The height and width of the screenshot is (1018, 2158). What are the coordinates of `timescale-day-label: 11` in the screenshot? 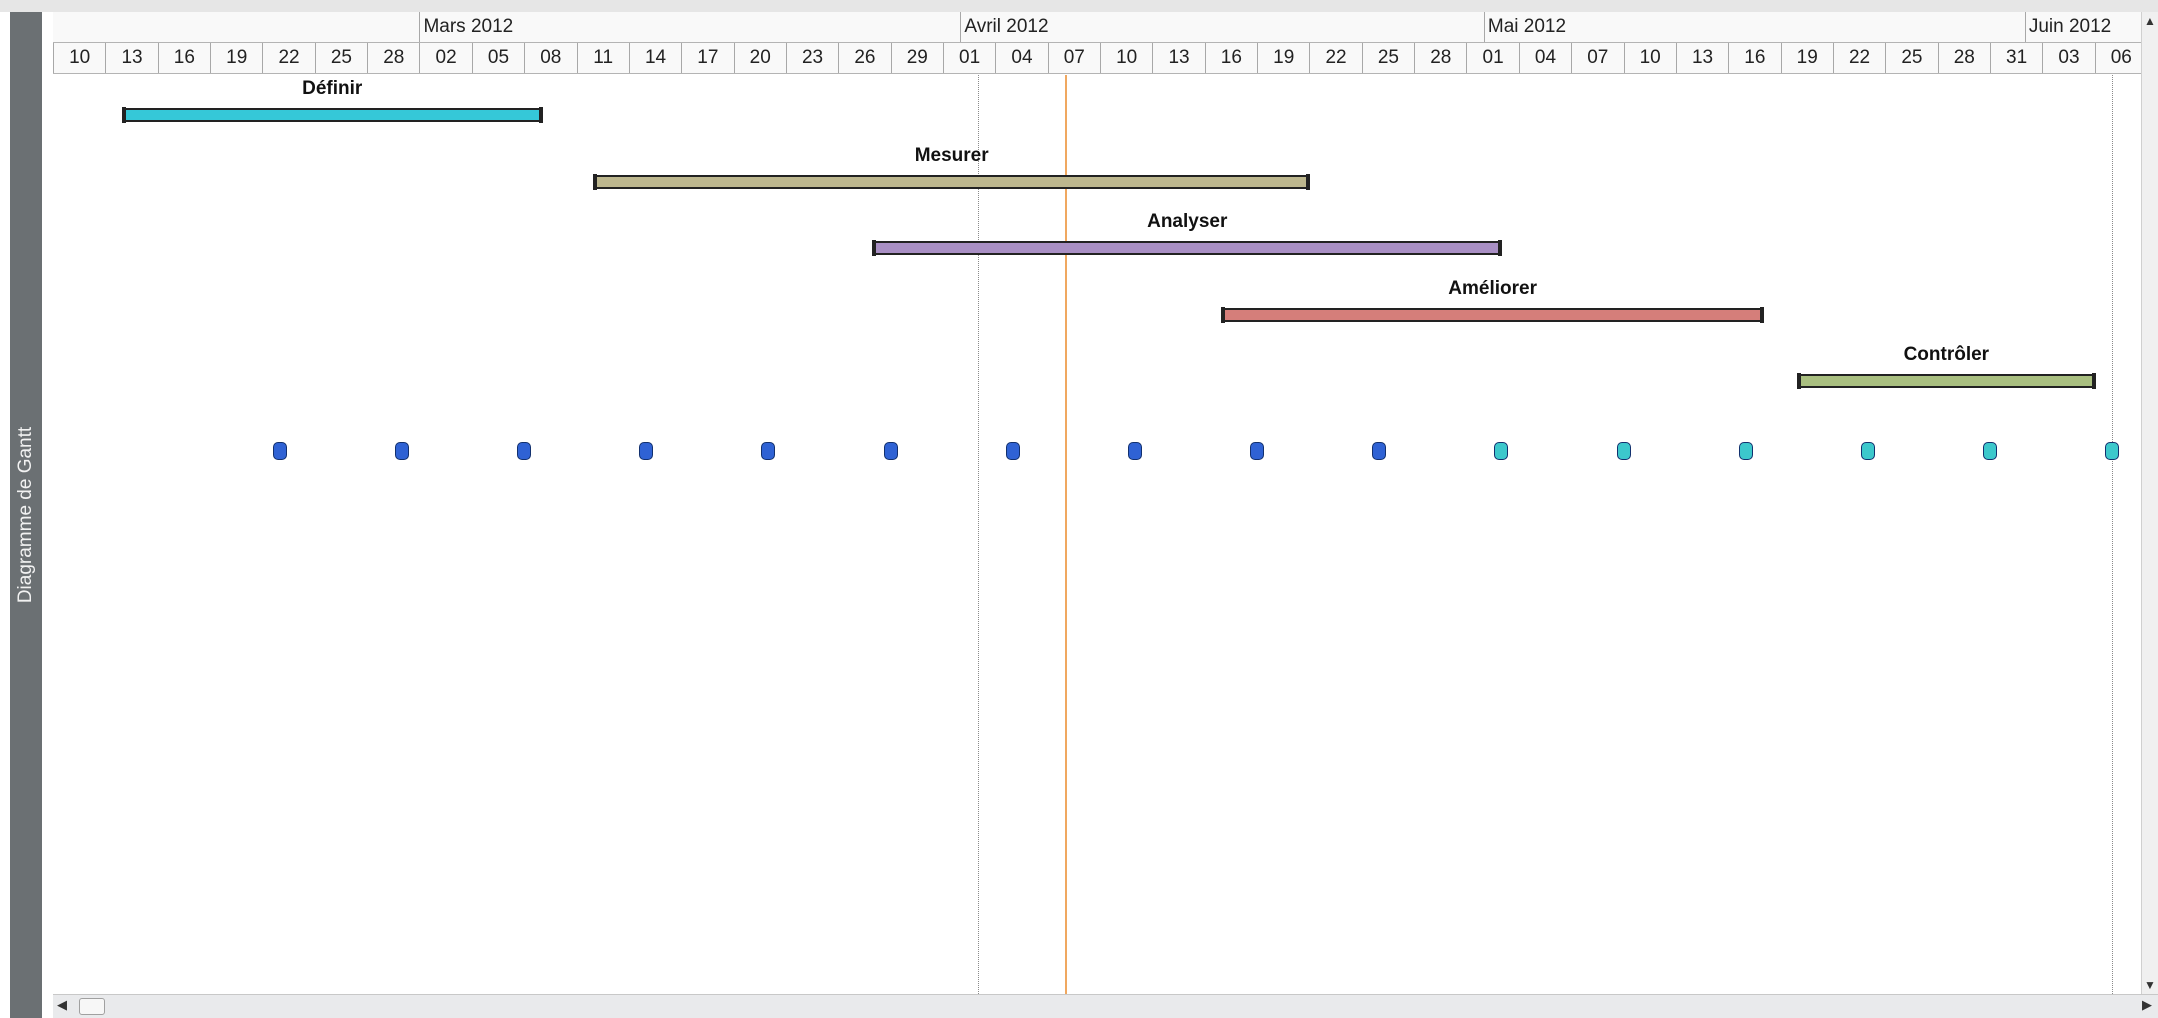 It's located at (602, 58).